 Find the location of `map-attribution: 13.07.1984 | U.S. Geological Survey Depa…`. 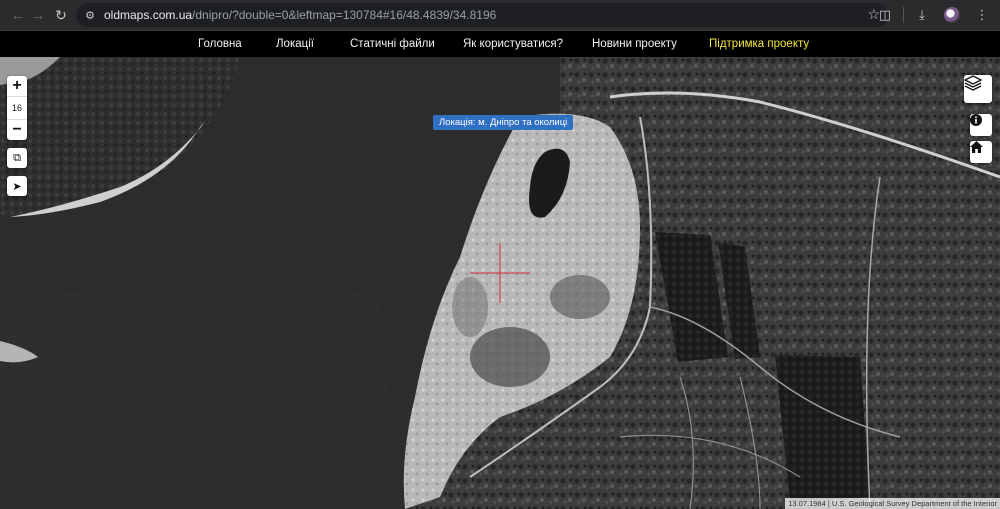

map-attribution: 13.07.1984 | U.S. Geological Survey Depa… is located at coordinates (892, 503).